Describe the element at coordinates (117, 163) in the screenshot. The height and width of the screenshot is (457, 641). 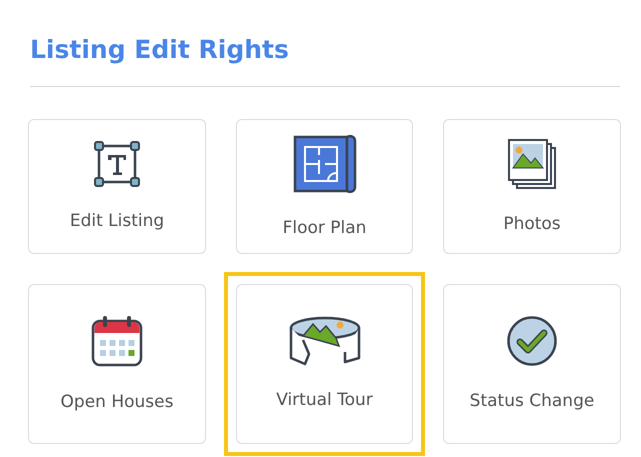
I see `text-frame-icon` at that location.